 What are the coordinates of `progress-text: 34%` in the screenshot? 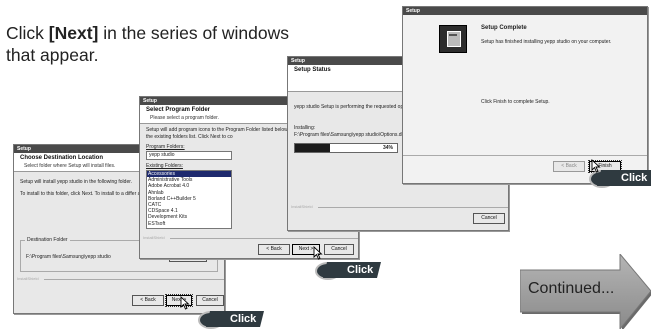 It's located at (387, 148).